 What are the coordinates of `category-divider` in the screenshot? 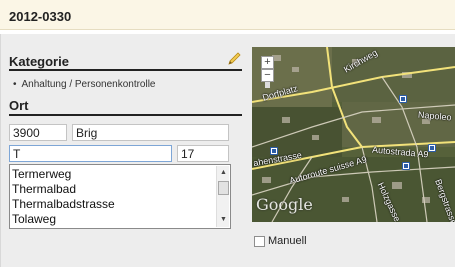 It's located at (125, 70).